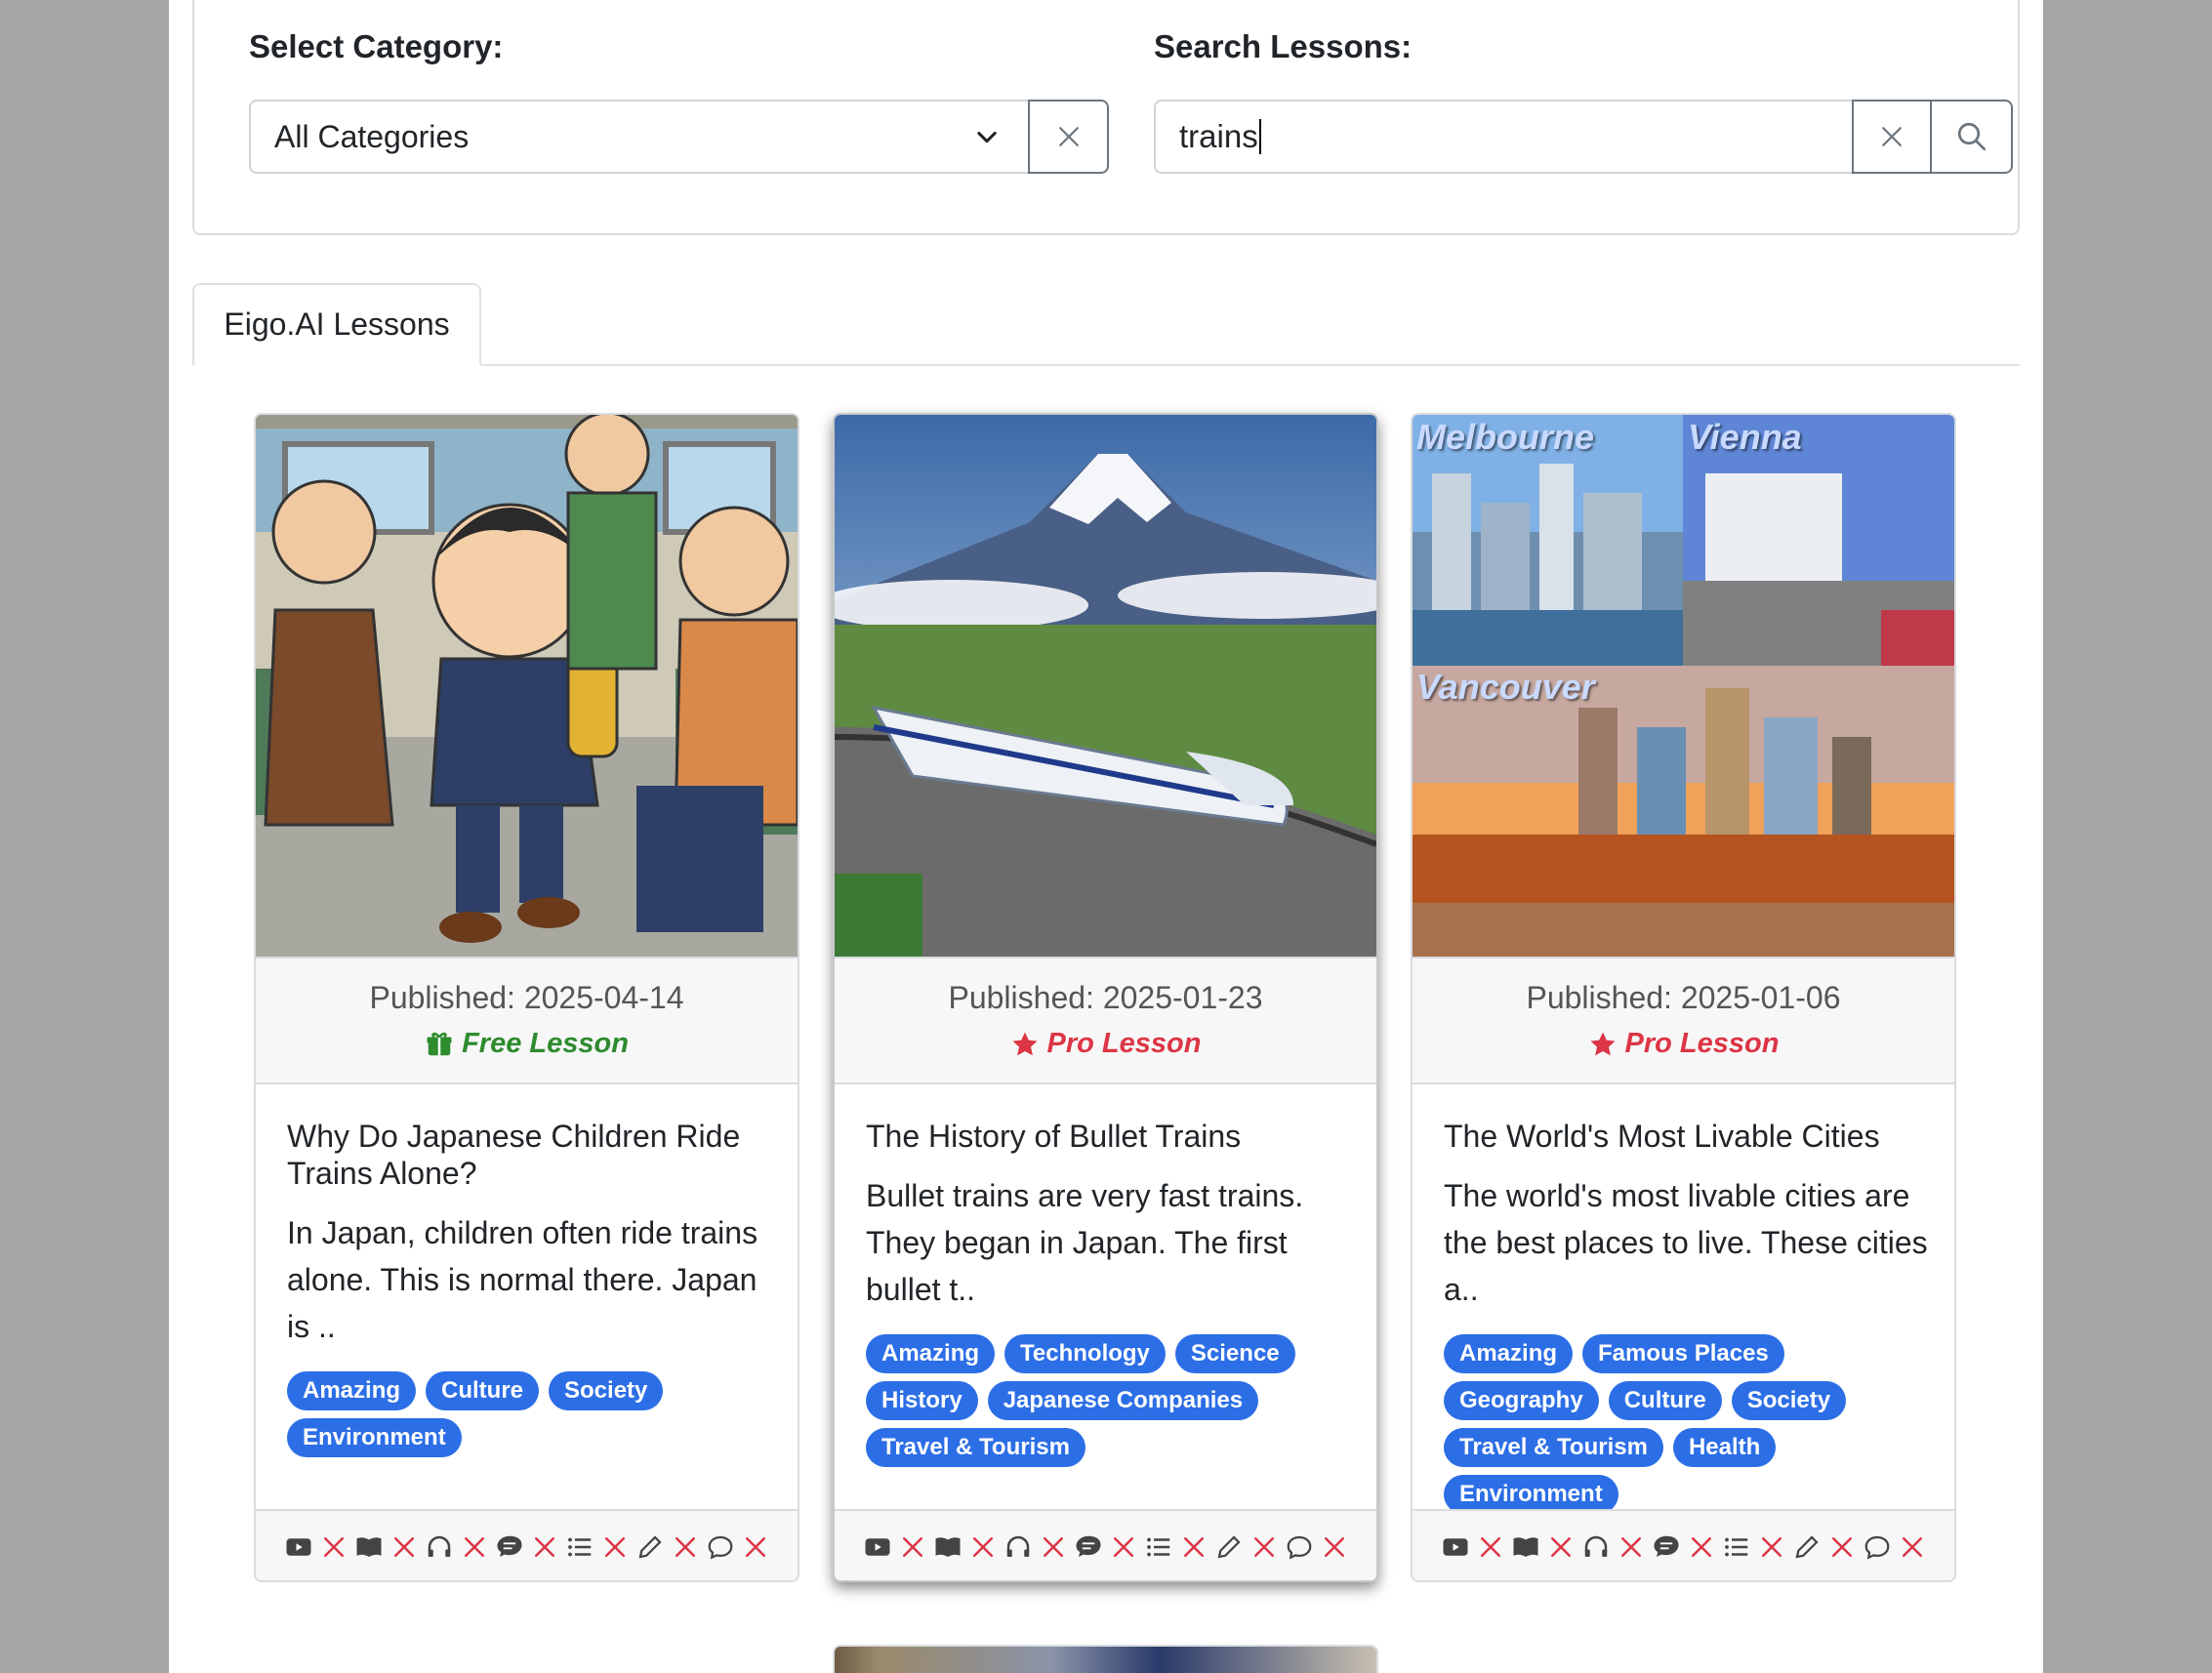 The height and width of the screenshot is (1673, 2212). I want to click on tag-badge: History, so click(922, 1401).